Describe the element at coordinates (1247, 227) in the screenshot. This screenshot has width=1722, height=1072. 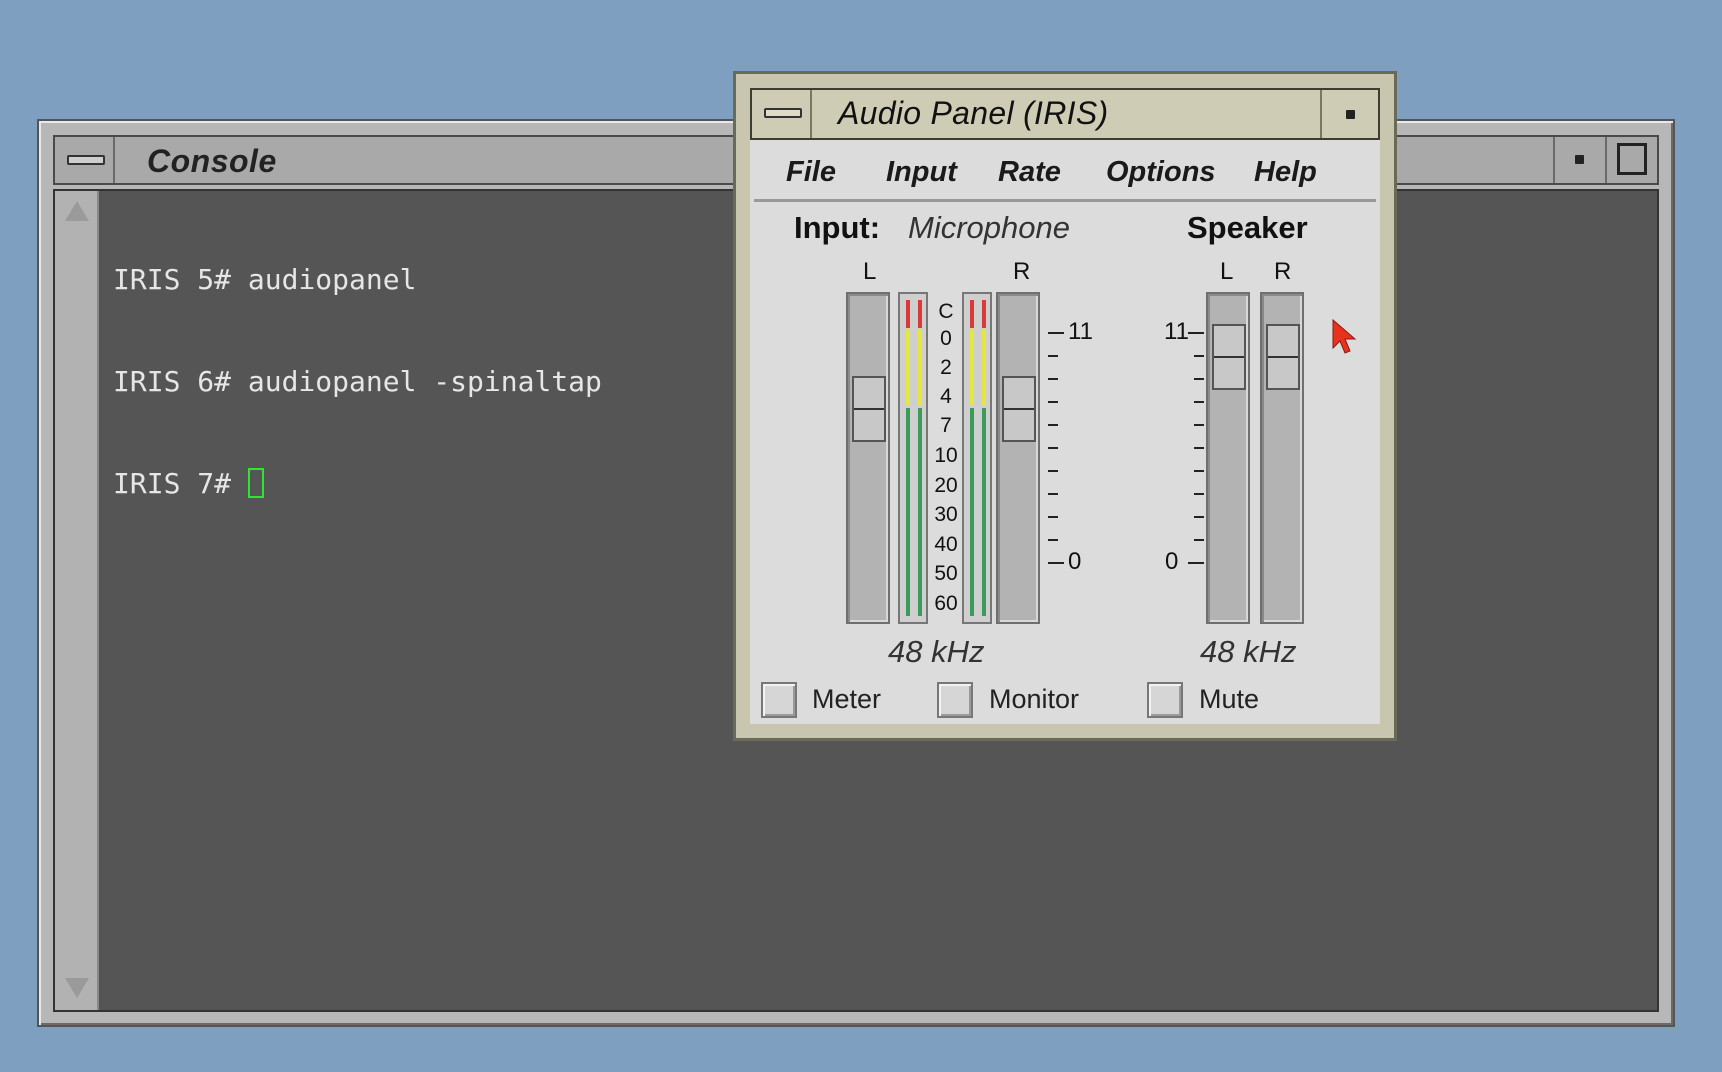
I see `speaker-label: Speaker` at that location.